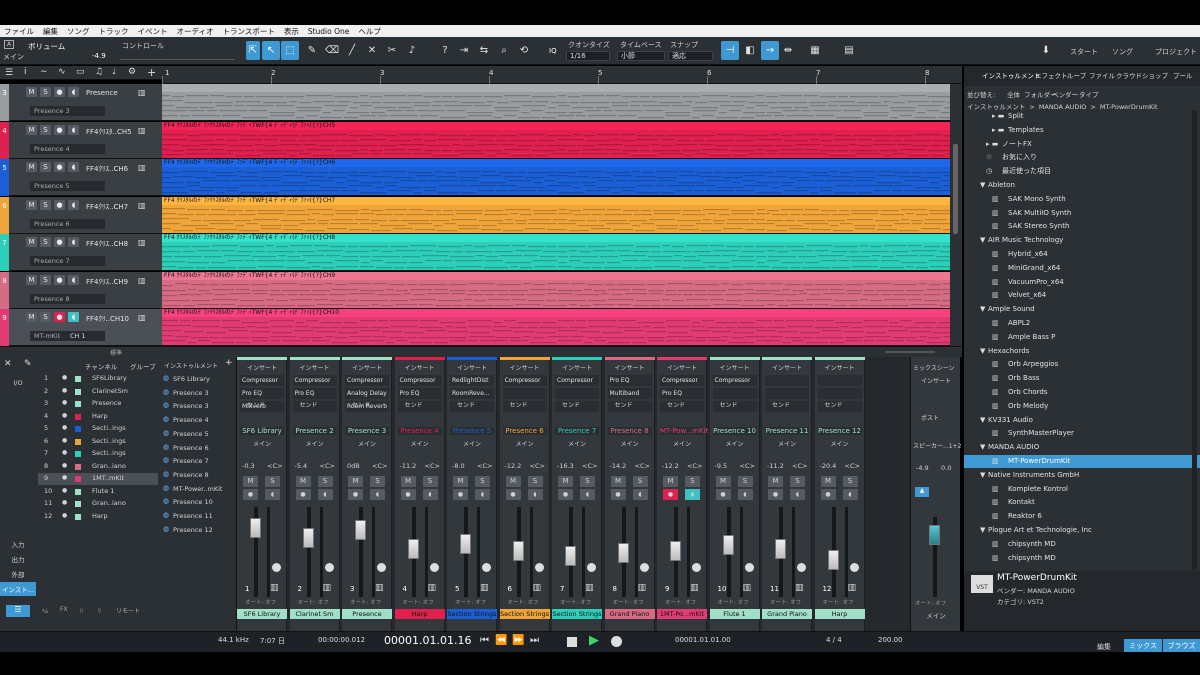 The height and width of the screenshot is (675, 1200). I want to click on download-icon: ⬇, so click(1046, 50).